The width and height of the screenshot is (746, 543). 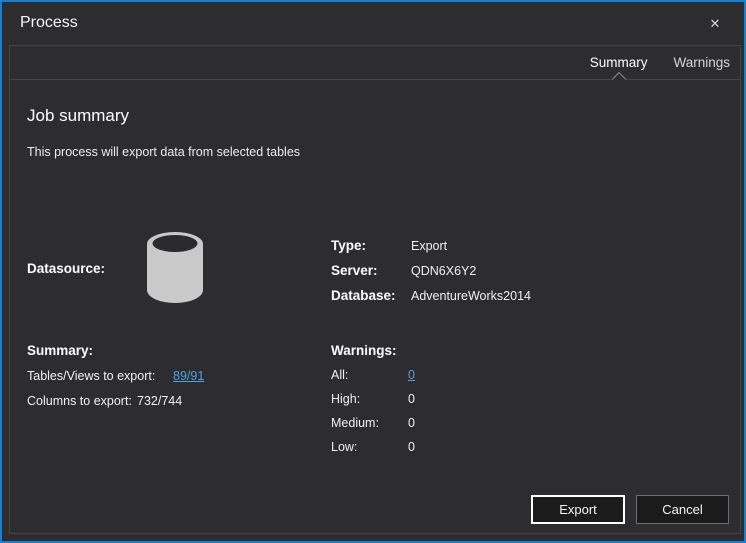 What do you see at coordinates (682, 509) in the screenshot?
I see `cancel-button: Cancel` at bounding box center [682, 509].